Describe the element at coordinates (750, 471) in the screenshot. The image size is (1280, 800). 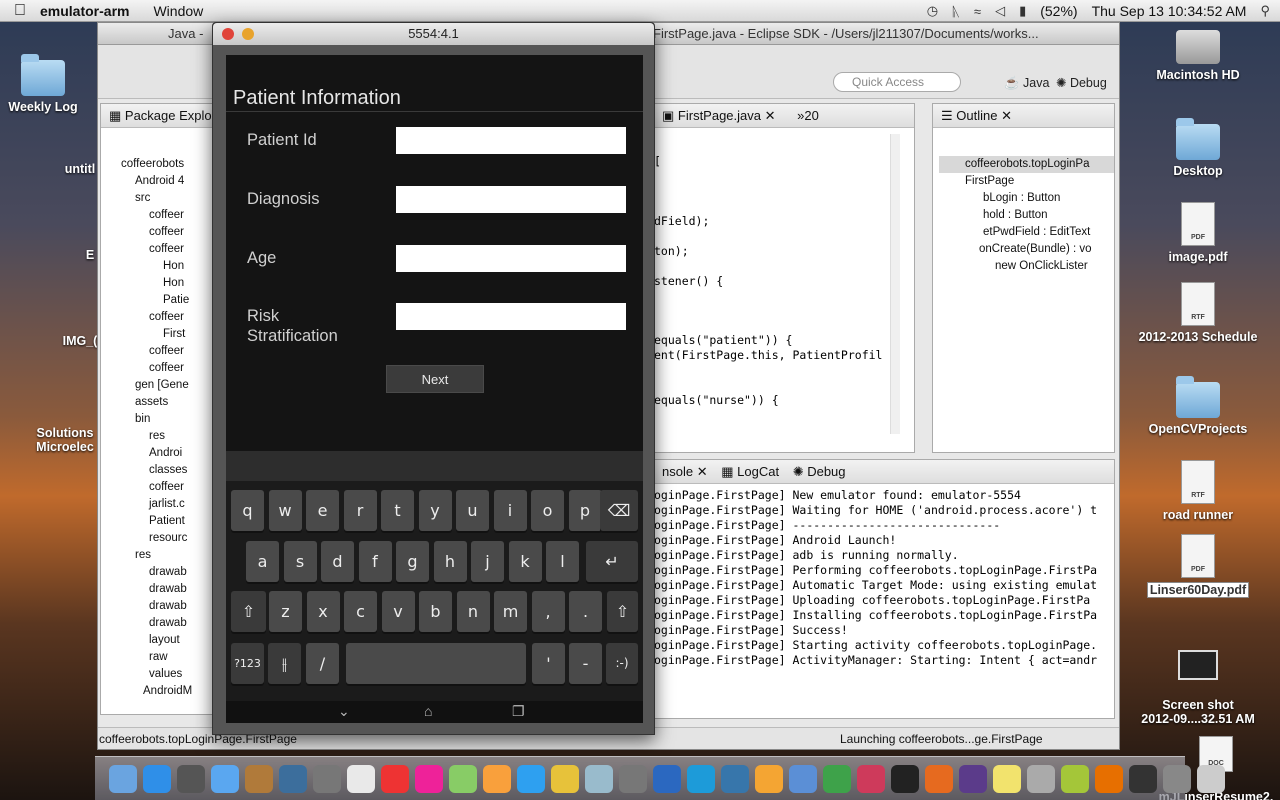
I see `logcat-tab: ▦ LogCat` at that location.